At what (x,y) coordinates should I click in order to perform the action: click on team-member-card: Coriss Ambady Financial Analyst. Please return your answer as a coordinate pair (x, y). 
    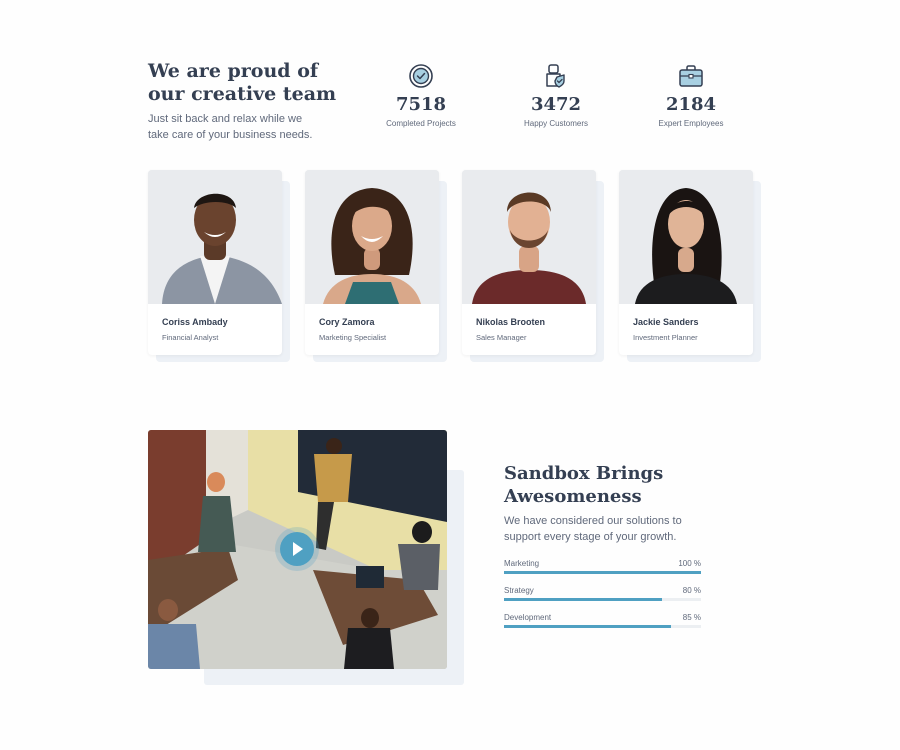
    Looking at the image, I should click on (219, 266).